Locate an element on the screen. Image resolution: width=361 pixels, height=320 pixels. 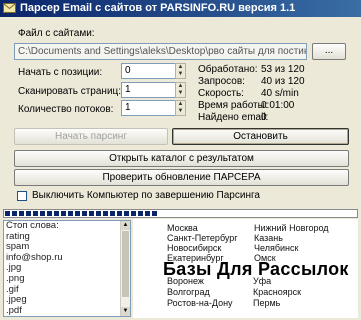
scroll-down-icon: ▼ is located at coordinates (125, 311).